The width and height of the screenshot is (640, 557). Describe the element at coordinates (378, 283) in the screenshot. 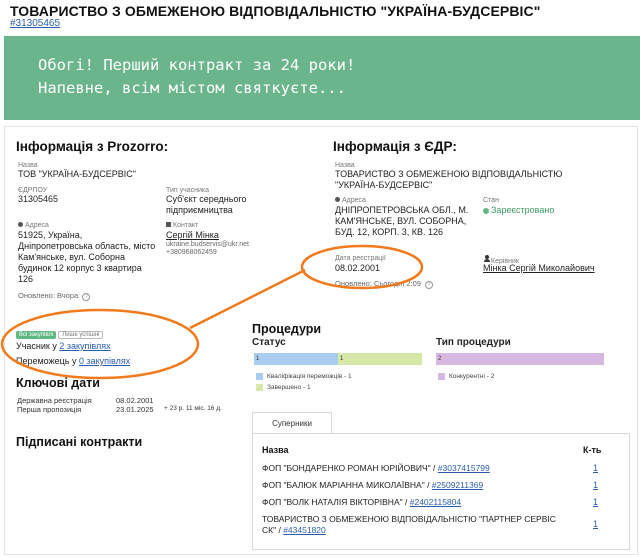

I see `edr-updated: Оновлено: Сьогодні 2:09` at that location.